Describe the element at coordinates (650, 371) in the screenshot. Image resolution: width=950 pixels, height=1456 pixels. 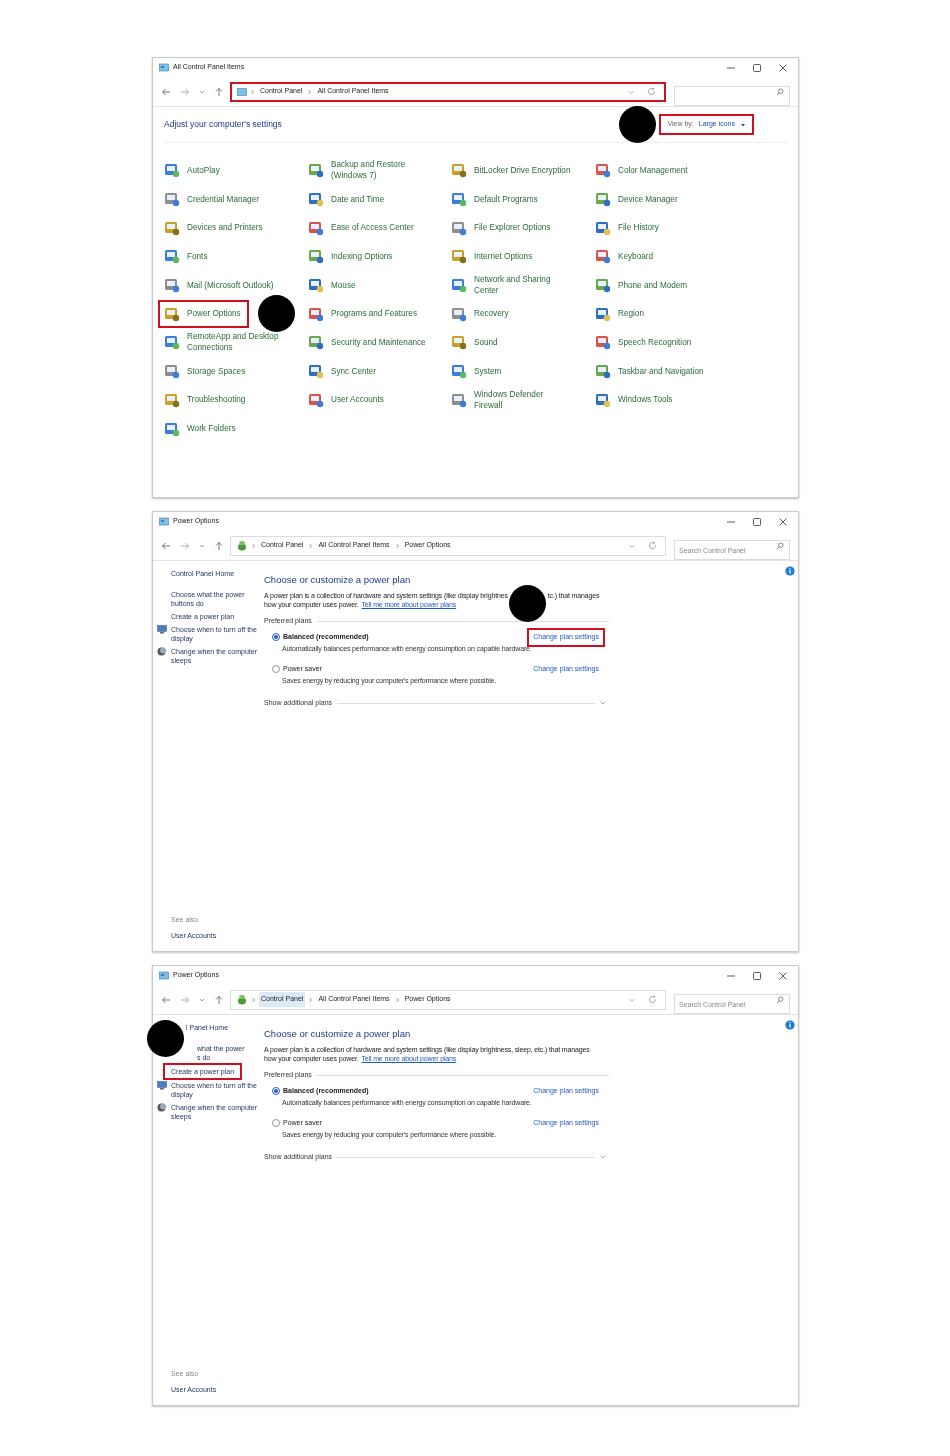
I see `control-panel-item: Taskbar and Navigation` at that location.